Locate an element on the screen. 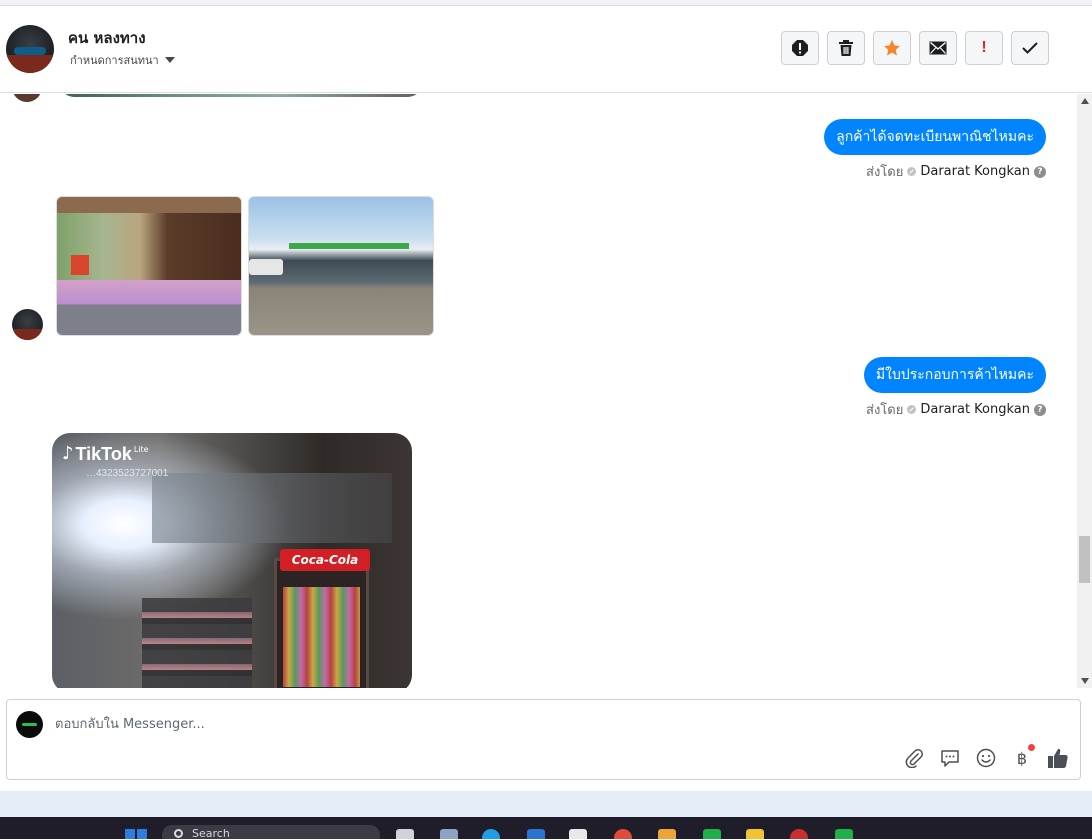 This screenshot has width=1092, height=840. video-sign: Coca-Cola is located at coordinates (325, 560).